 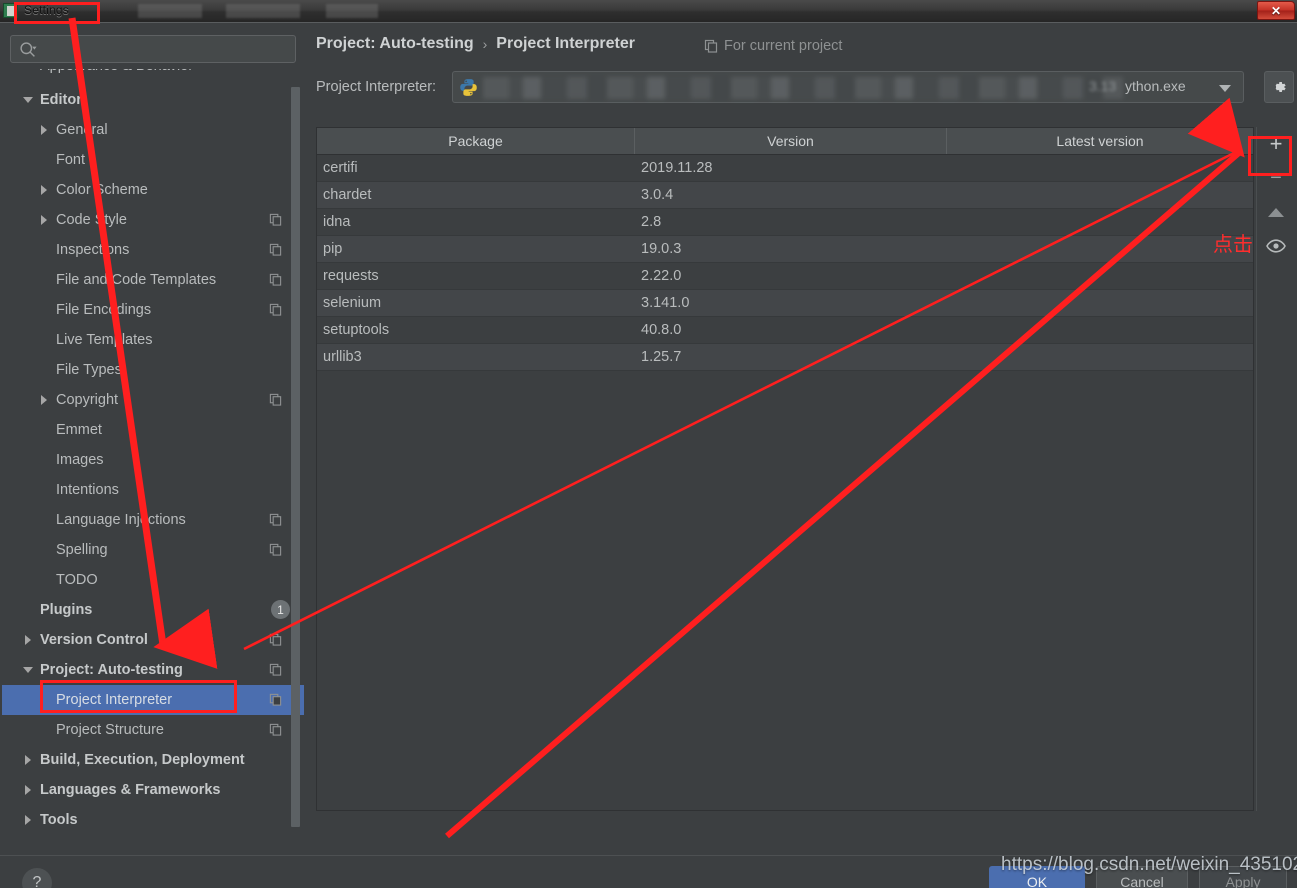 I want to click on sidebar-item-label: File Encodings, so click(x=104, y=310).